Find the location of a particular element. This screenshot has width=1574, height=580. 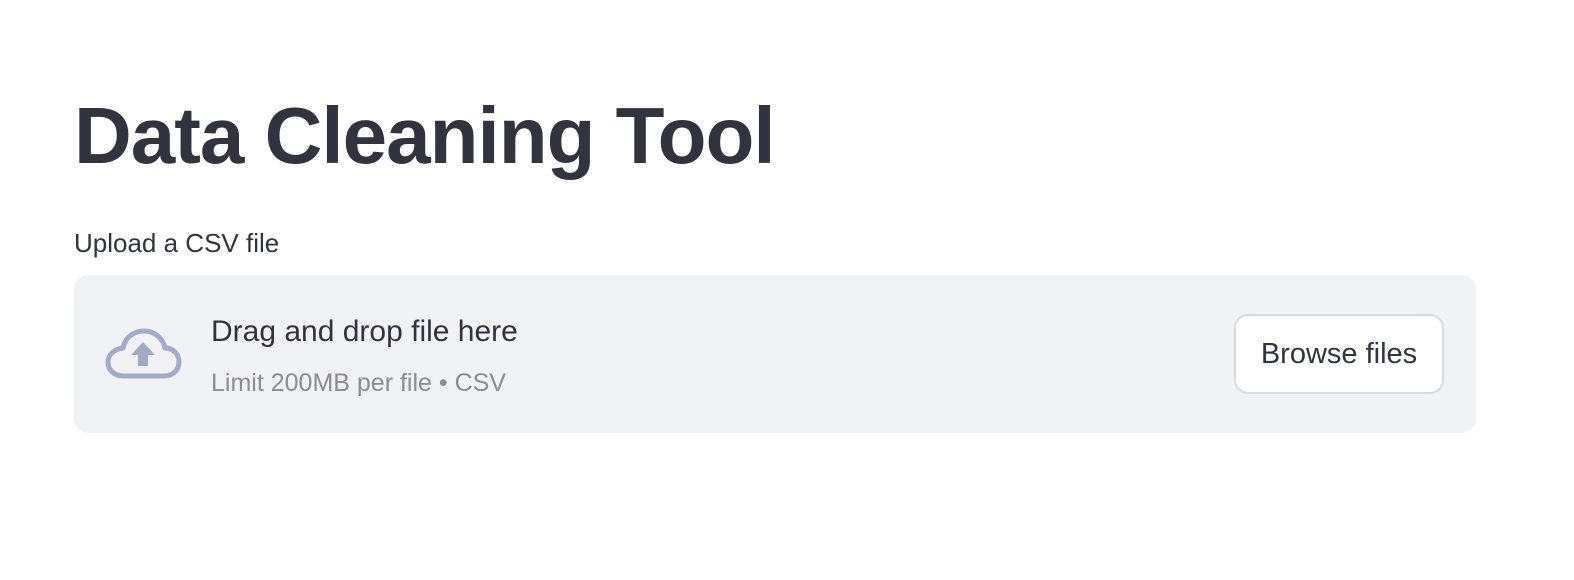

cloud-upload-icon is located at coordinates (143, 353).